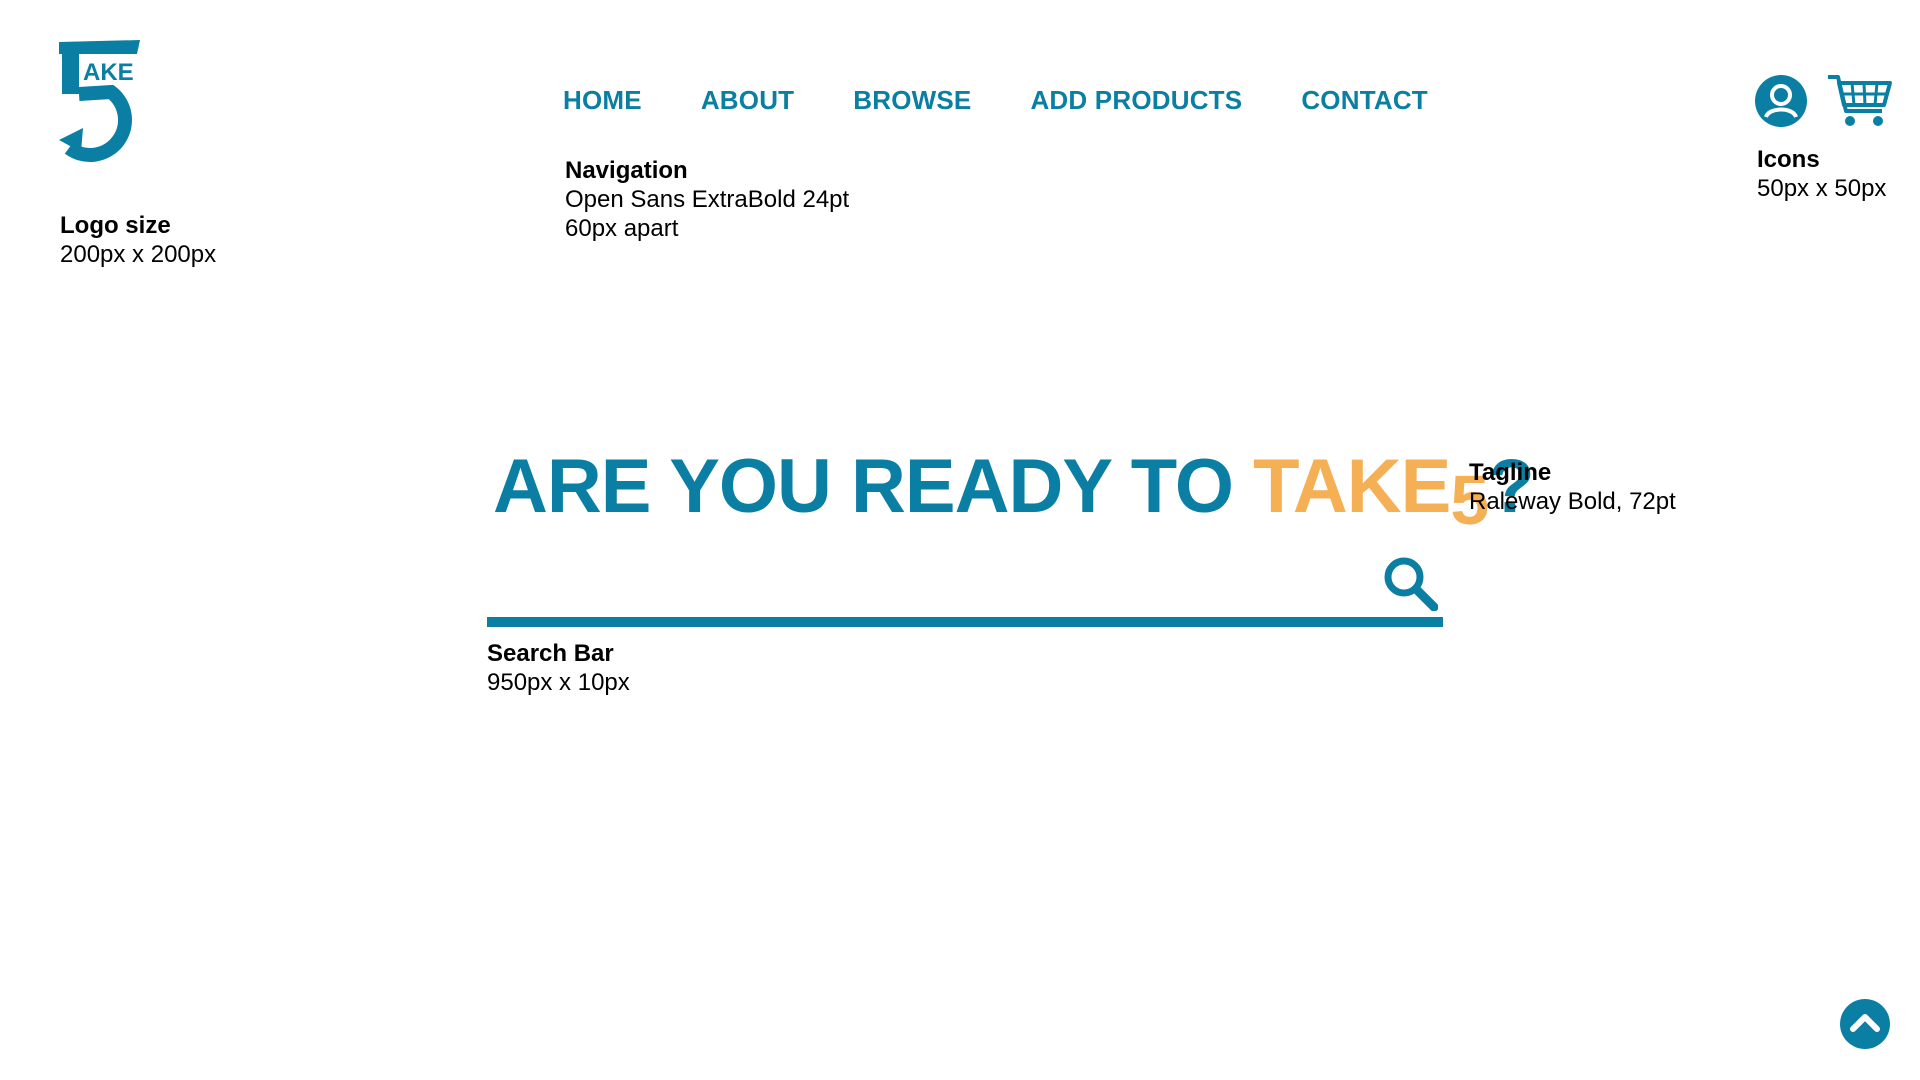  I want to click on search-bar-note-title: Search Bar, so click(550, 653).